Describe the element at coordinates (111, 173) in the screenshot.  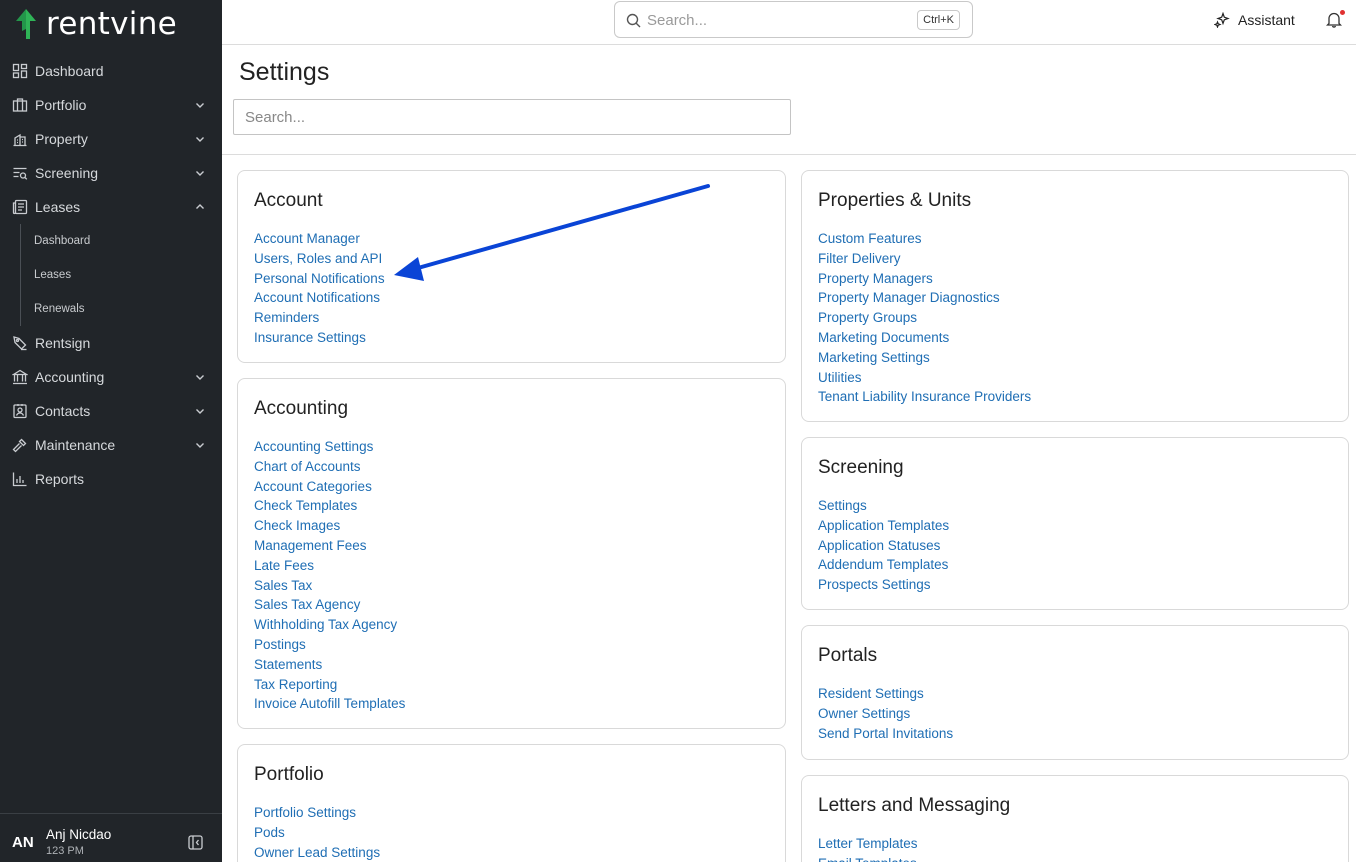
I see `sidebar-item-screening: Screening` at that location.